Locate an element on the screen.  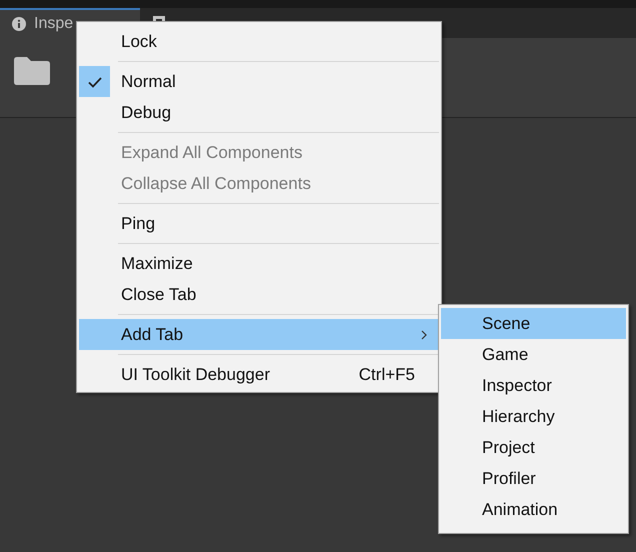
menu-item: Project is located at coordinates (533, 447).